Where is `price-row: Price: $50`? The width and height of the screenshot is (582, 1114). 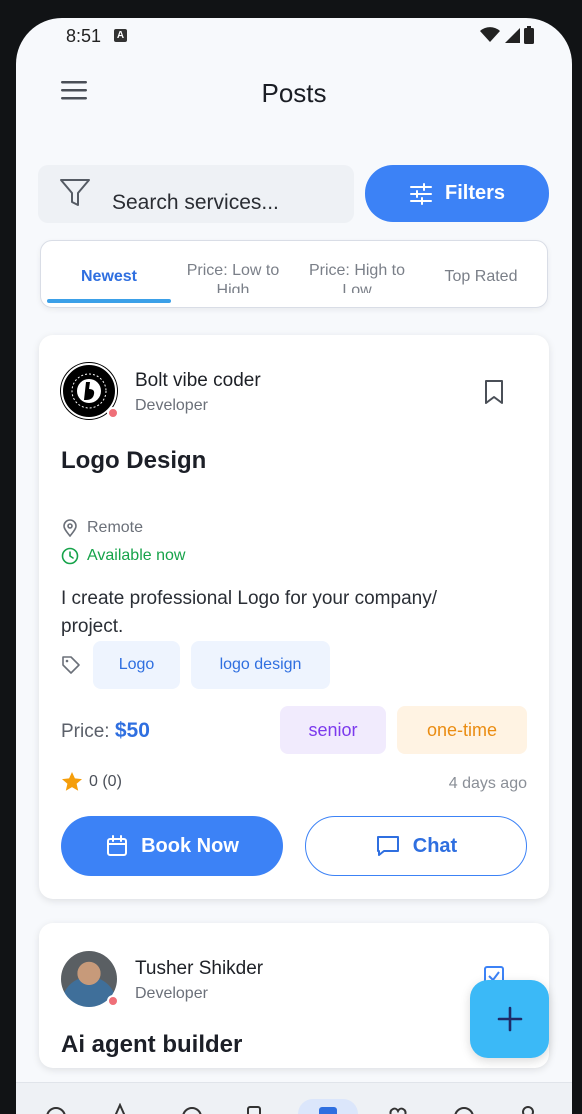
price-row: Price: $50 is located at coordinates (105, 731).